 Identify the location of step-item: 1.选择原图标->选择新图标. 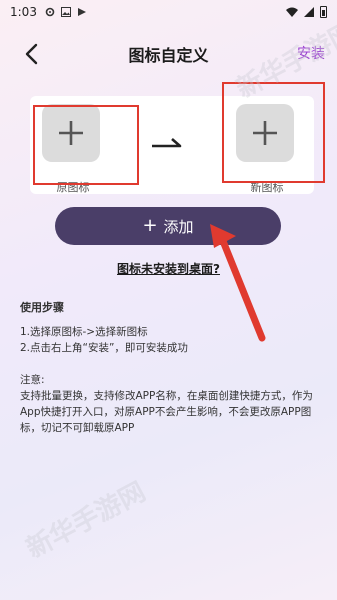
(84, 332).